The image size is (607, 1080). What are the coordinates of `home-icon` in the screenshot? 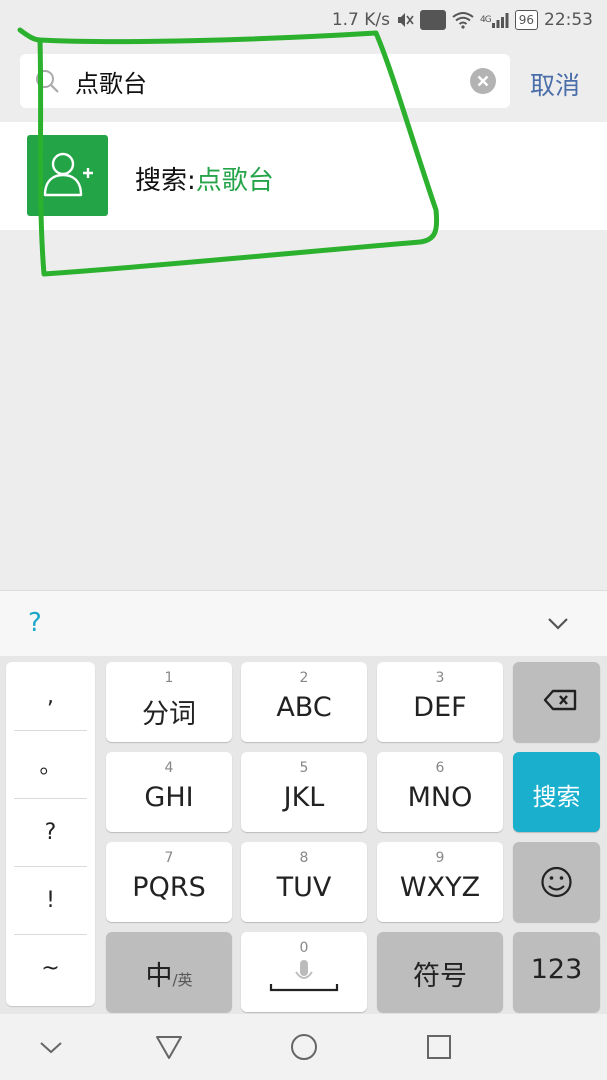 It's located at (304, 1047).